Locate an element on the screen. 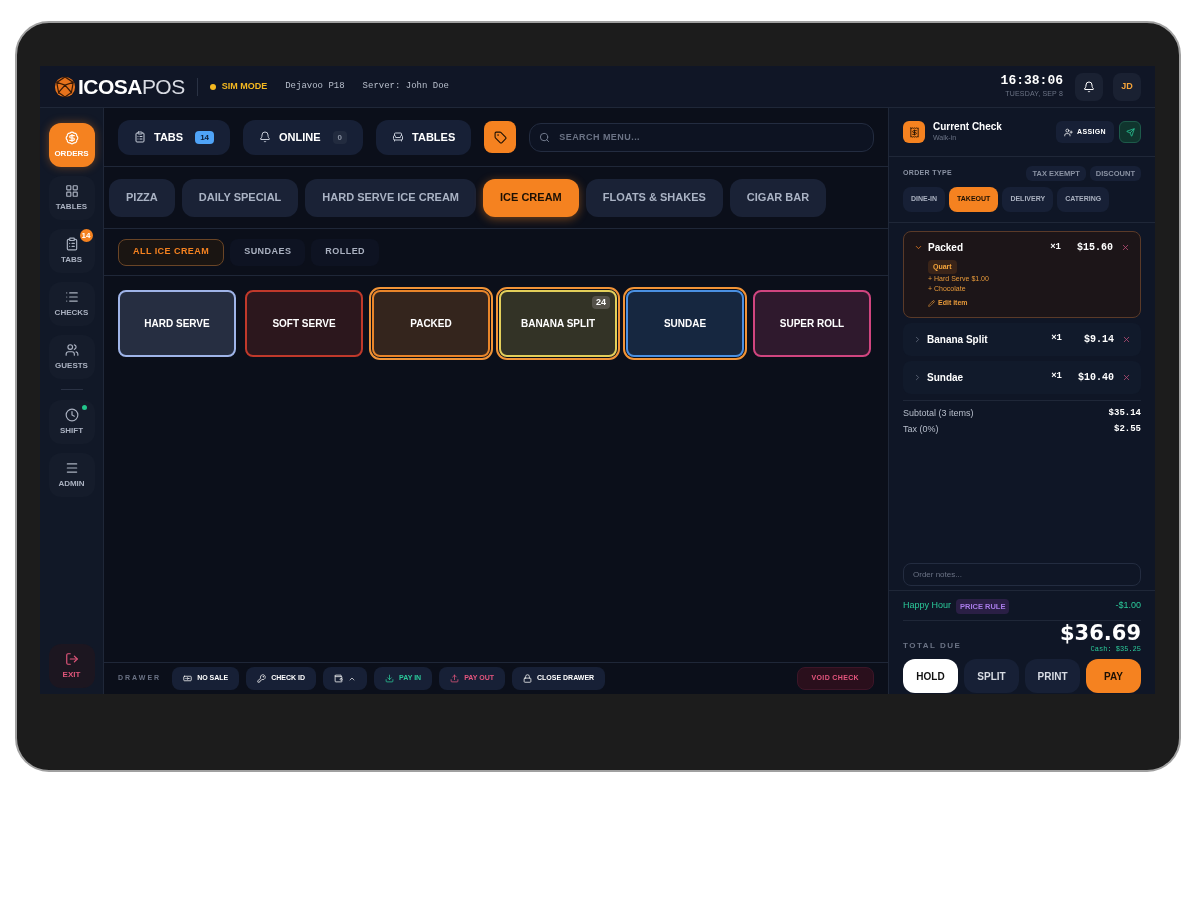 This screenshot has width=1200, height=900. product-tile: PACKED is located at coordinates (431, 323).